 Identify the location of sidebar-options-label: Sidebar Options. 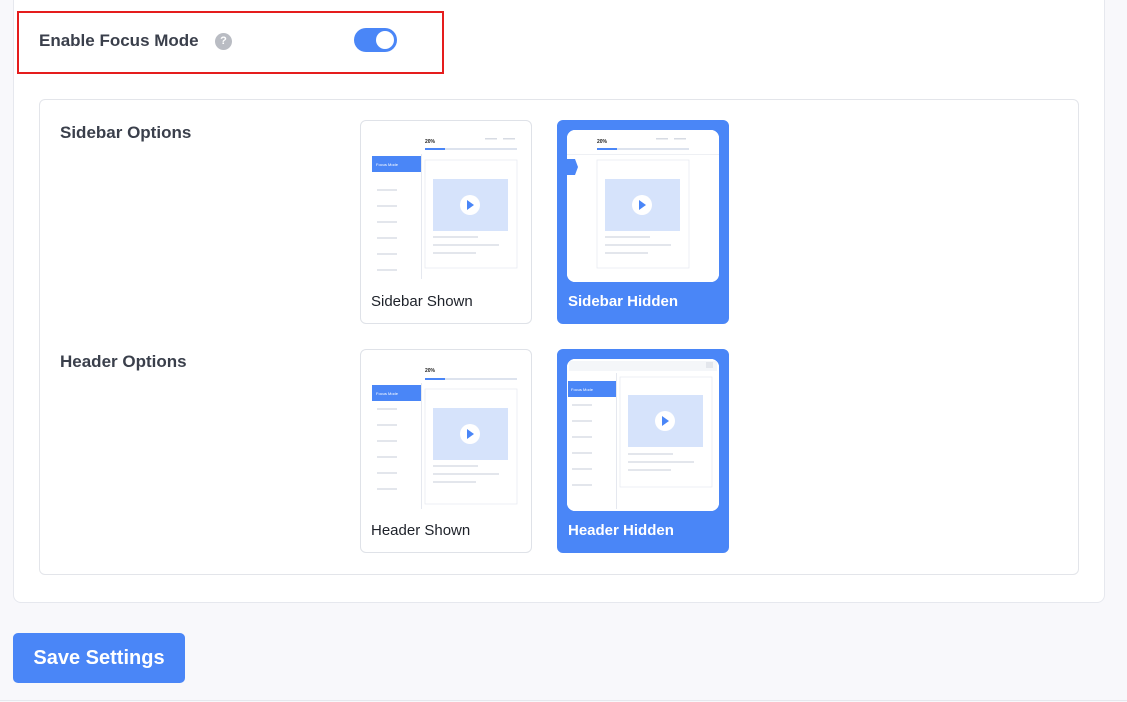
(126, 132).